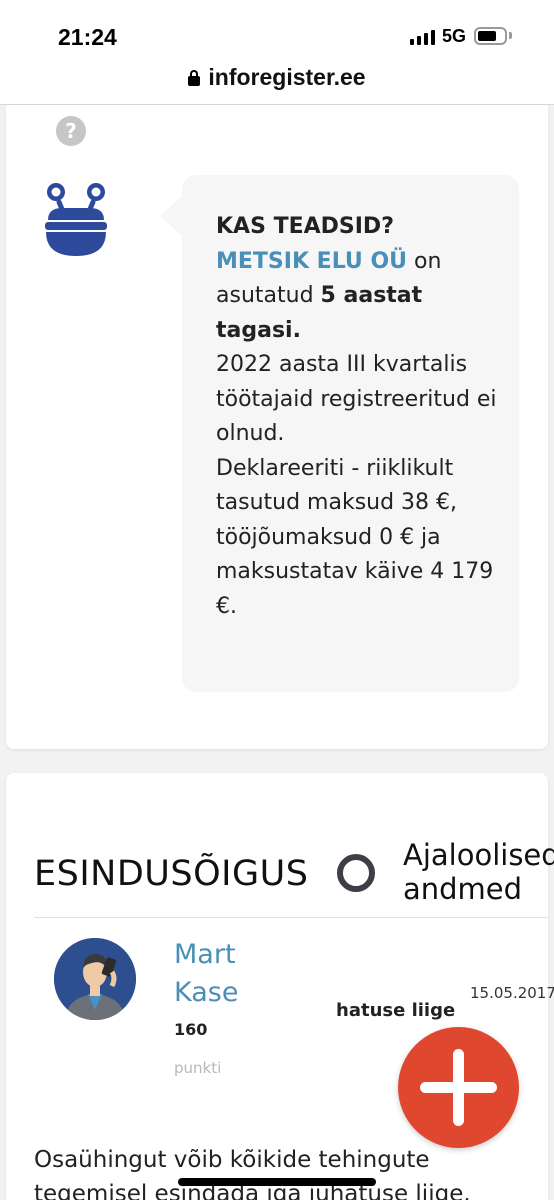 This screenshot has width=554, height=1200. What do you see at coordinates (396, 1010) in the screenshot?
I see `person-role: hatuse liige` at bounding box center [396, 1010].